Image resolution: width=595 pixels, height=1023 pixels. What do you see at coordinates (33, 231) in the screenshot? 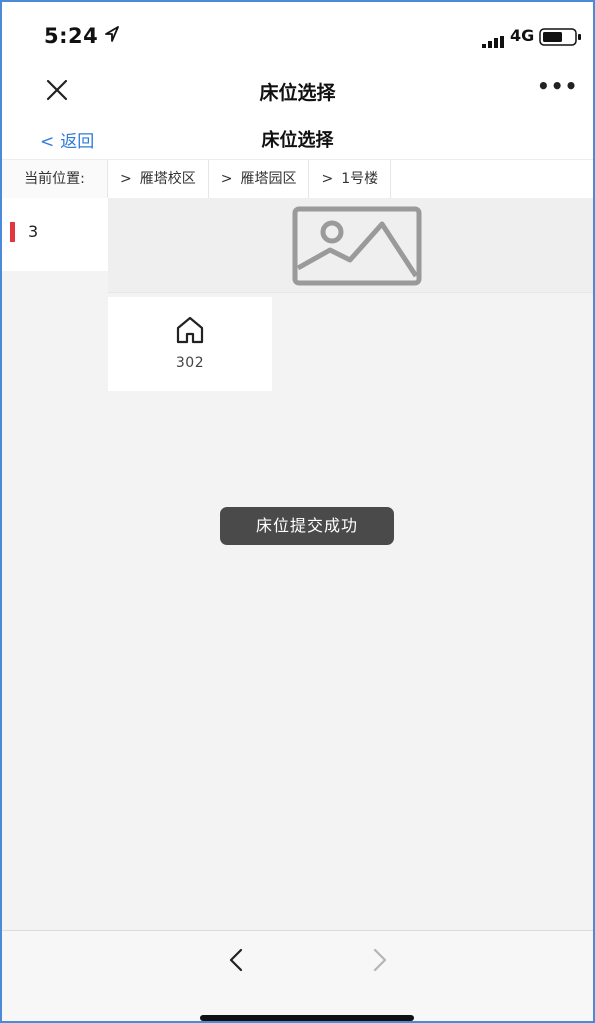
I see `floor-label: 3` at bounding box center [33, 231].